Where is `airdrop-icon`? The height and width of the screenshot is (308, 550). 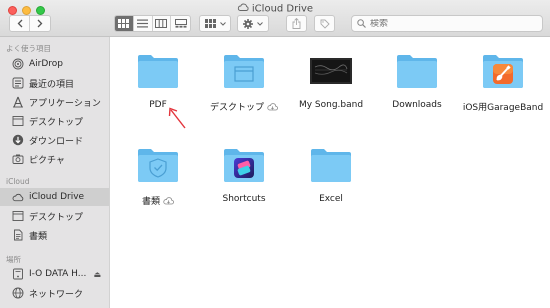
airdrop-icon is located at coordinates (18, 64).